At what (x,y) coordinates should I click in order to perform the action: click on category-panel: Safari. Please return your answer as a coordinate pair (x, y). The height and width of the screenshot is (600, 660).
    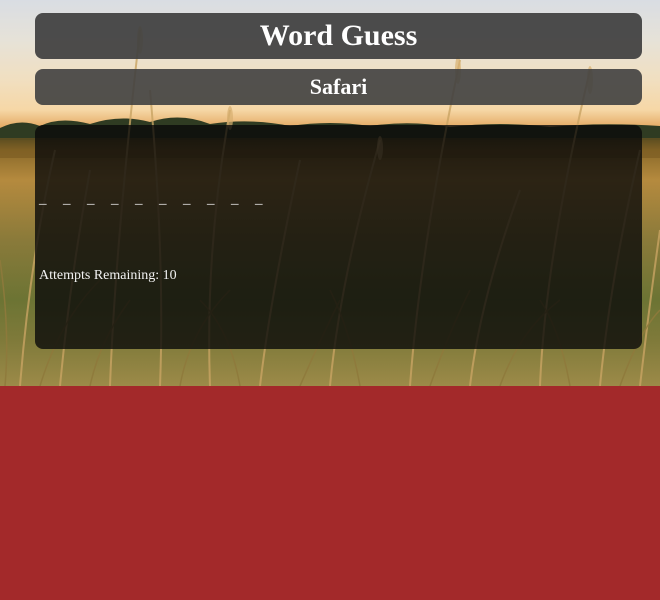
    Looking at the image, I should click on (338, 87).